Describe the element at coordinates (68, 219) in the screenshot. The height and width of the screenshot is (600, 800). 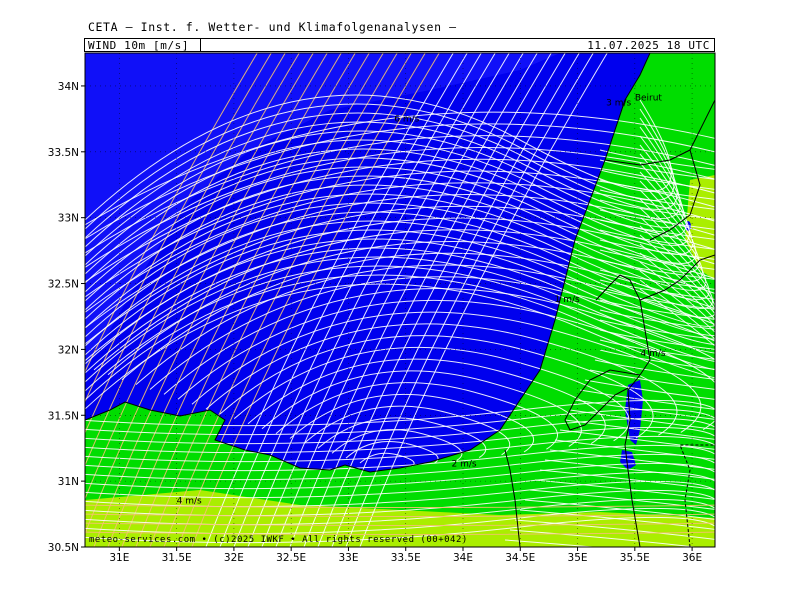
I see `lat-tick-label: 33N` at that location.